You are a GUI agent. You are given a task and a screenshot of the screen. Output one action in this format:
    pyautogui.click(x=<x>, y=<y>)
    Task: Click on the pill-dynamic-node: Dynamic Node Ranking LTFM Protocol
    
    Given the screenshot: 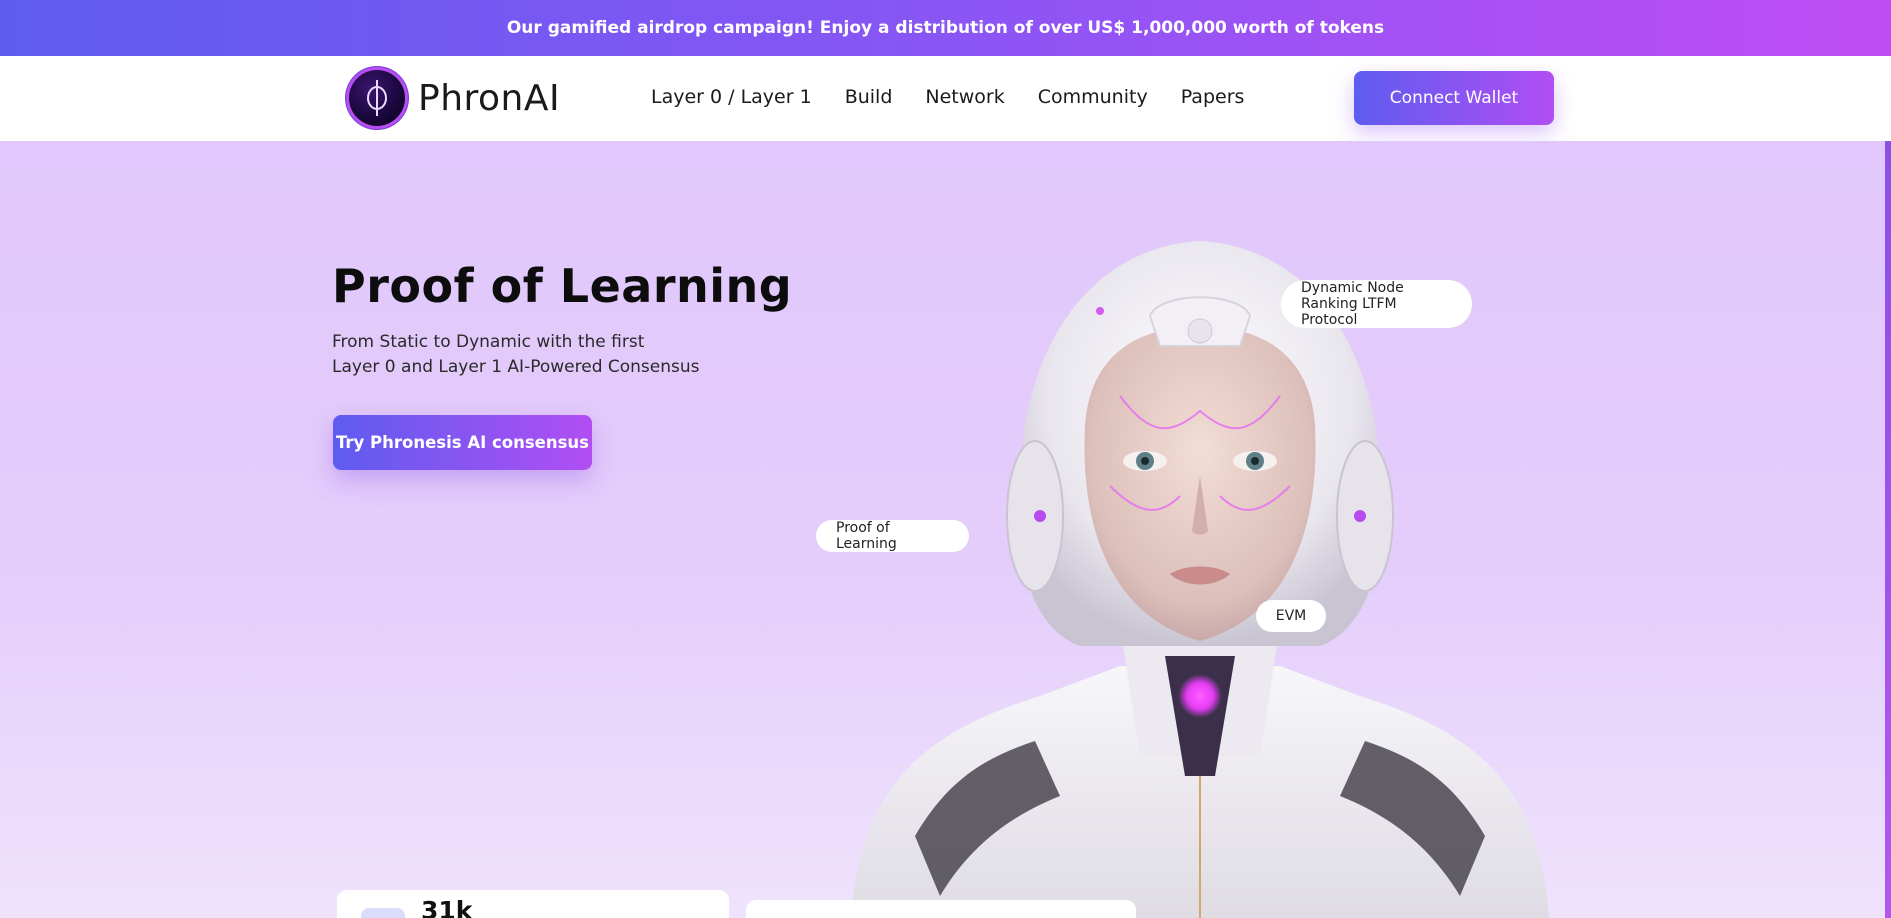 What is the action you would take?
    pyautogui.click(x=1376, y=304)
    